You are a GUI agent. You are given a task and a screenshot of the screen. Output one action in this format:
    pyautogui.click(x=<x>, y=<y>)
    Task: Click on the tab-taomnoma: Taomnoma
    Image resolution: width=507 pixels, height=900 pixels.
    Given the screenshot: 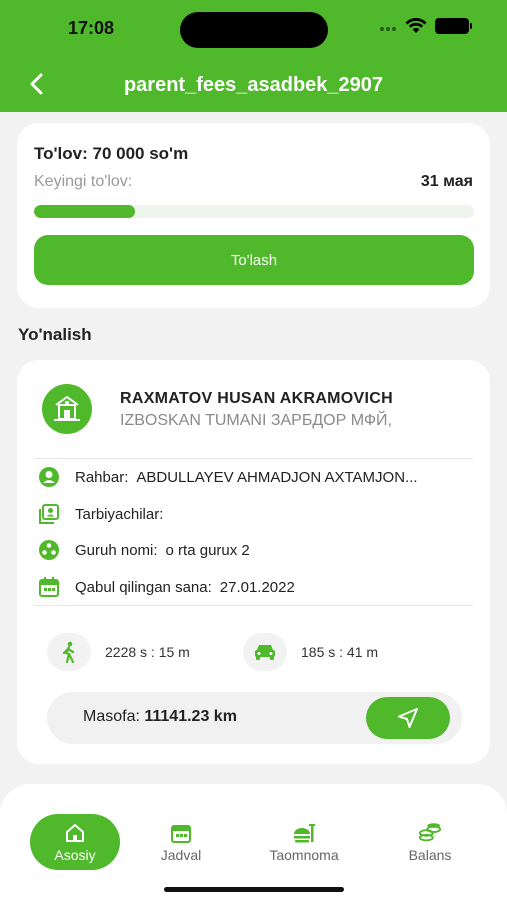 What is the action you would take?
    pyautogui.click(x=304, y=842)
    